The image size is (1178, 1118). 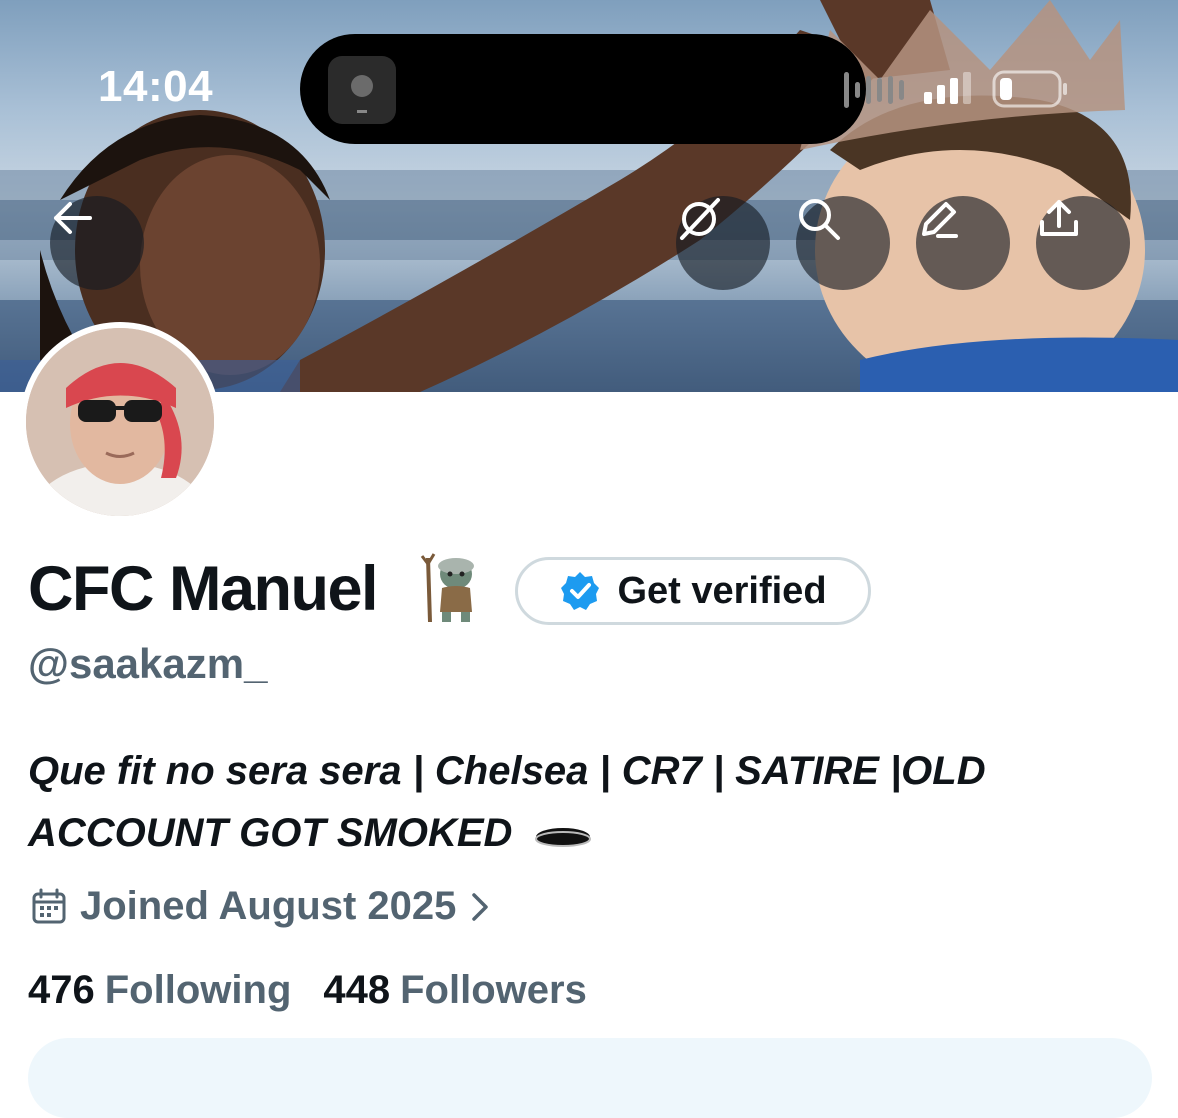 I want to click on get-verified-label: Get verified, so click(x=722, y=590).